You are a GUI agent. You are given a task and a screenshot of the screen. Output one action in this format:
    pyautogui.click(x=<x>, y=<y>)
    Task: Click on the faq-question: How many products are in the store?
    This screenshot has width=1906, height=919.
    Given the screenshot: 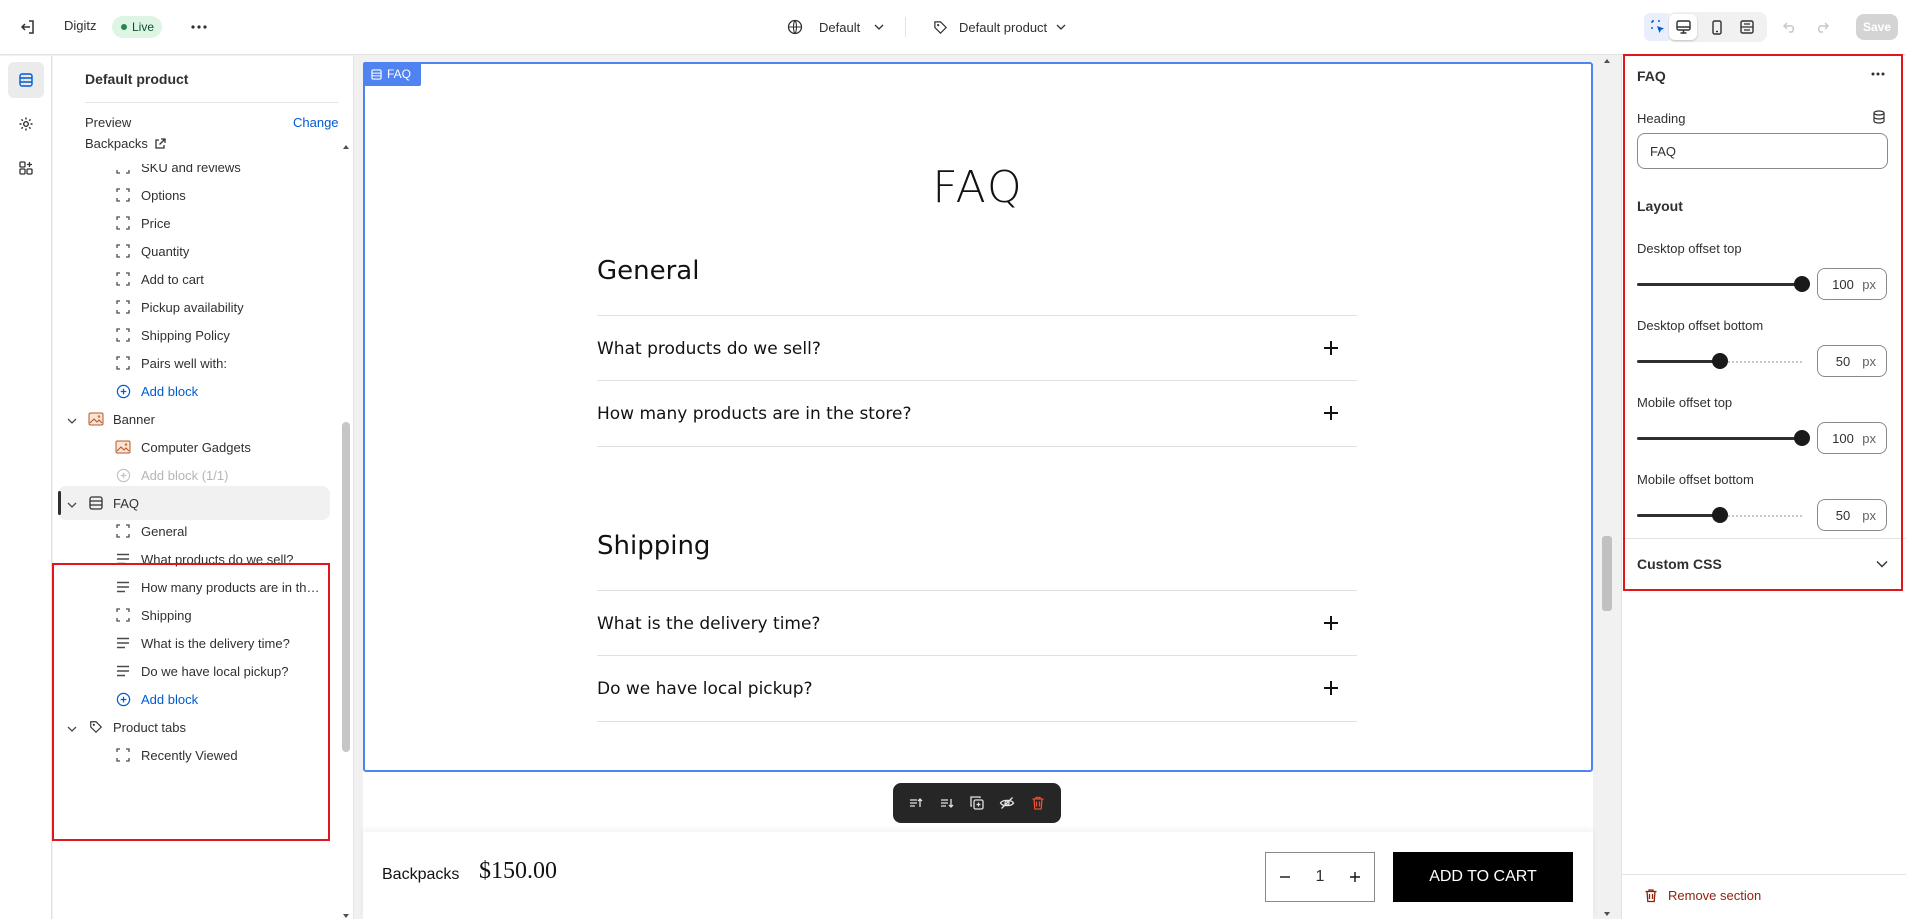 What is the action you would take?
    pyautogui.click(x=754, y=413)
    